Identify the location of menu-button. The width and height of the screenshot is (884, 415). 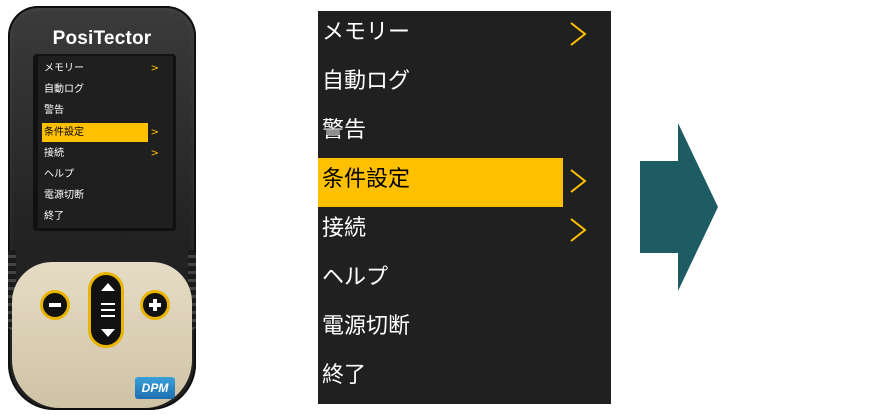
(106, 310).